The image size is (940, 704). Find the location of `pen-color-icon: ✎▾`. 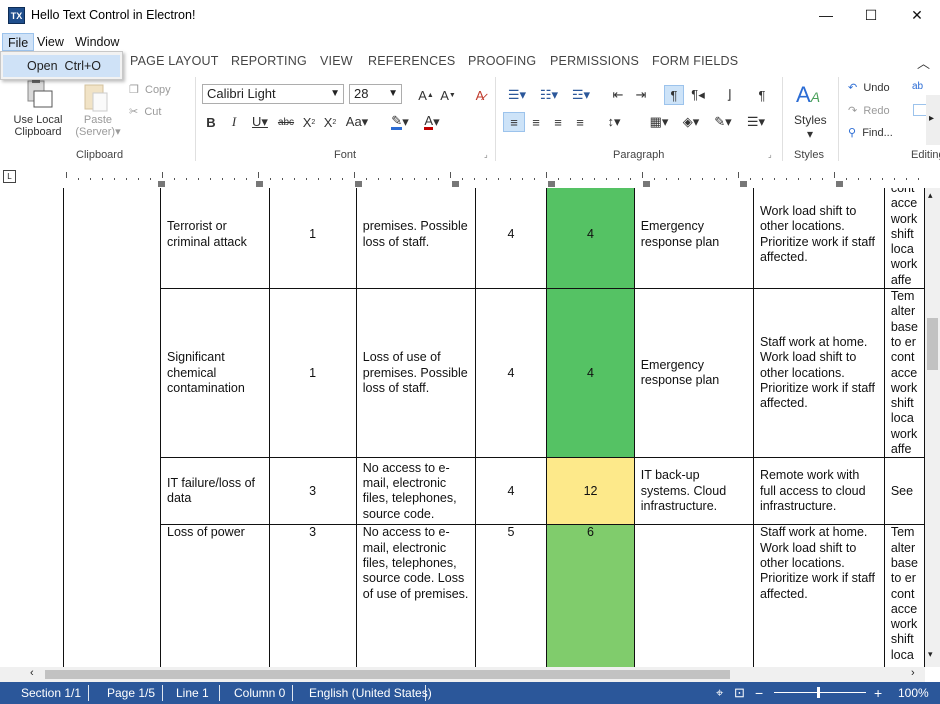

pen-color-icon: ✎▾ is located at coordinates (723, 122).